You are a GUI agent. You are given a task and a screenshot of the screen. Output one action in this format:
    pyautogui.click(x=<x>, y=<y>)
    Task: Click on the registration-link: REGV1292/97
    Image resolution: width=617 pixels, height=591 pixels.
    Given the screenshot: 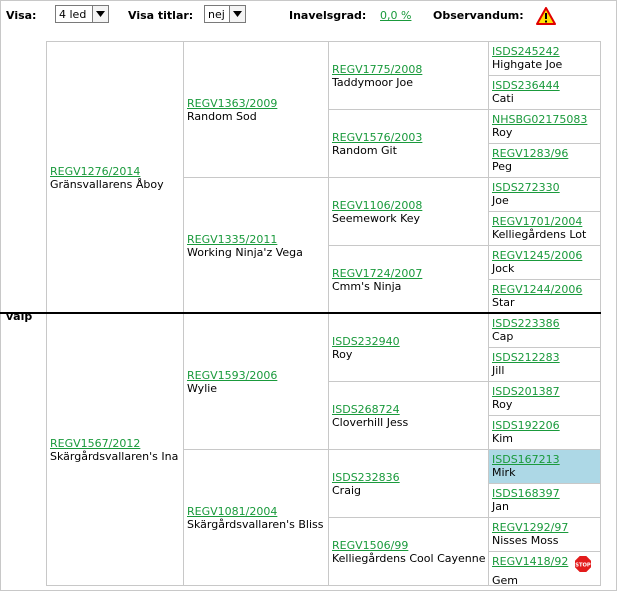 What is the action you would take?
    pyautogui.click(x=530, y=527)
    